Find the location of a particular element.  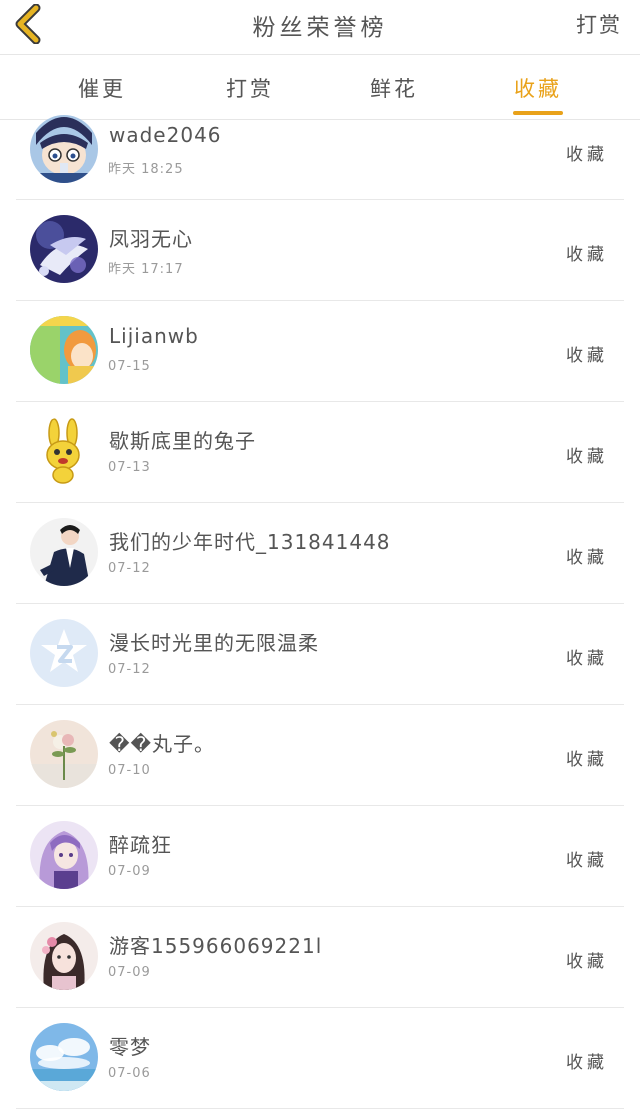

fan-name: 零梦 is located at coordinates (130, 1047).